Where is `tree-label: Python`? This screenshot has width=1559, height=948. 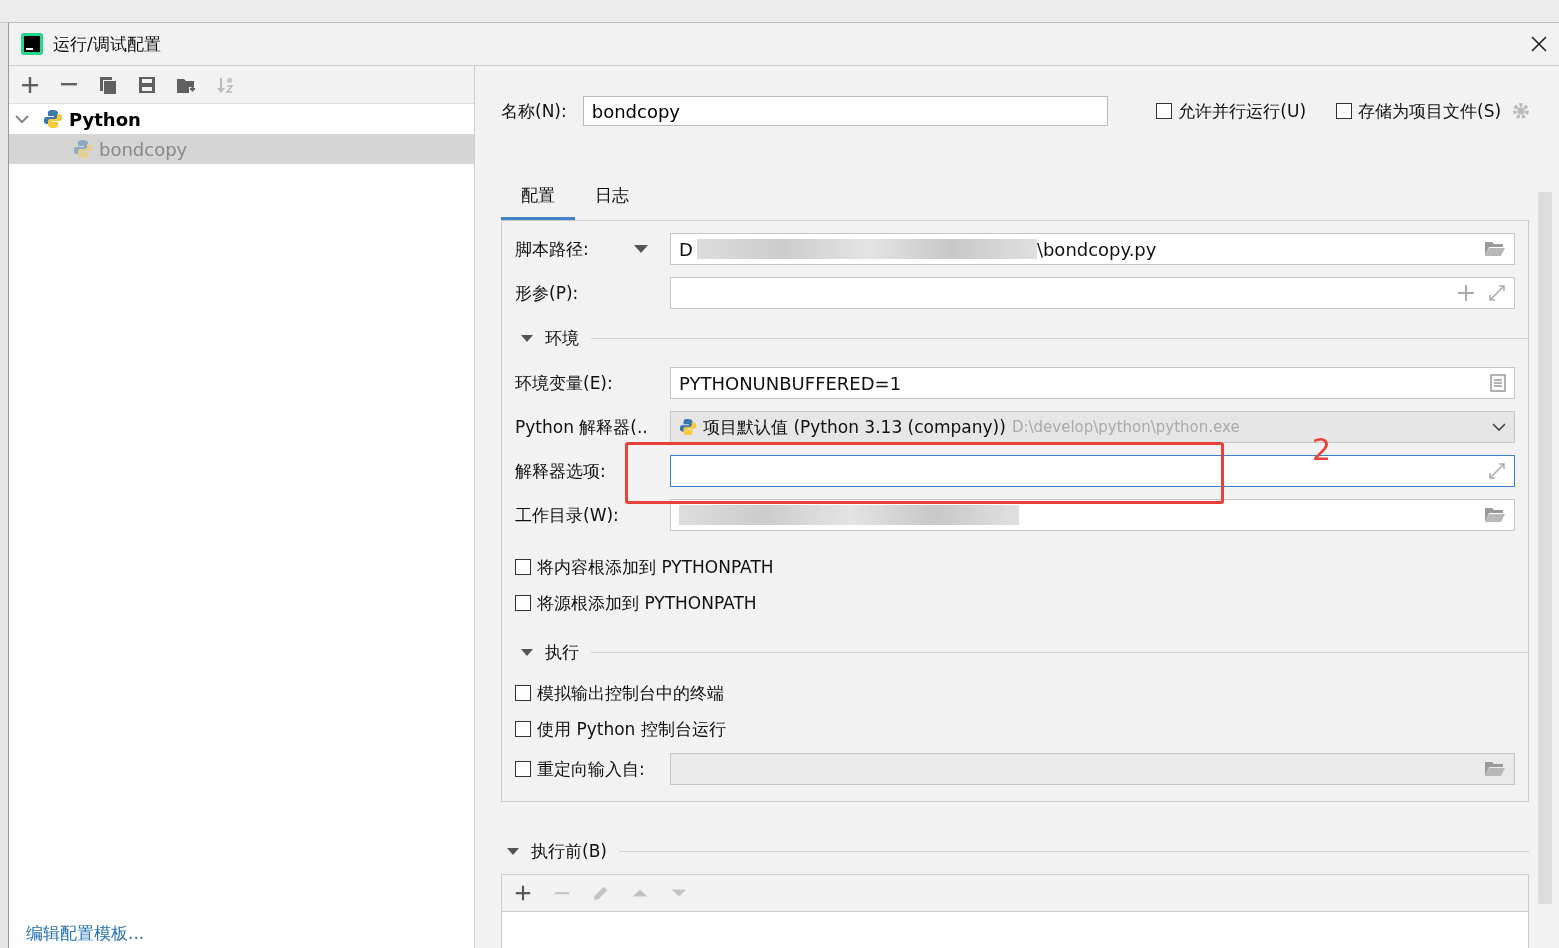 tree-label: Python is located at coordinates (105, 119).